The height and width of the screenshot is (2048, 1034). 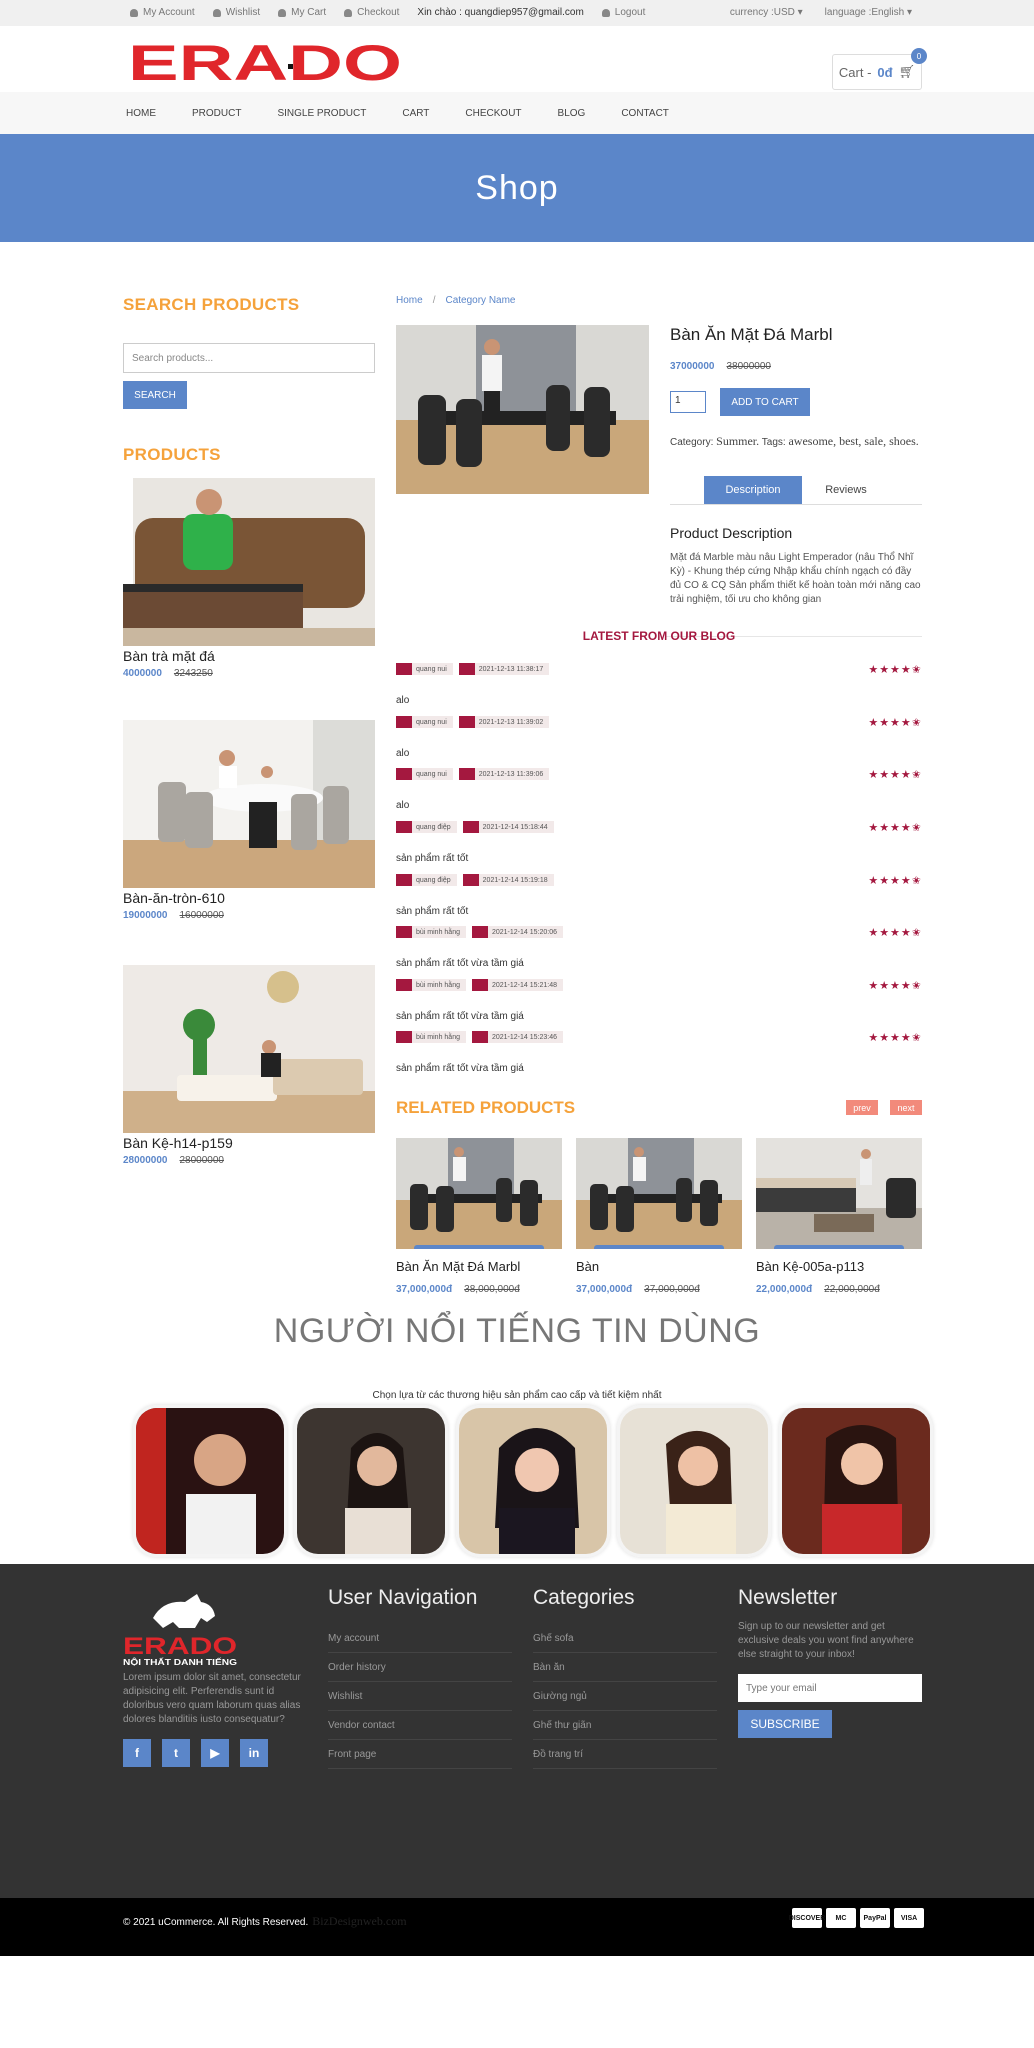 What do you see at coordinates (371, 12) in the screenshot?
I see `checkout-link: Checkout` at bounding box center [371, 12].